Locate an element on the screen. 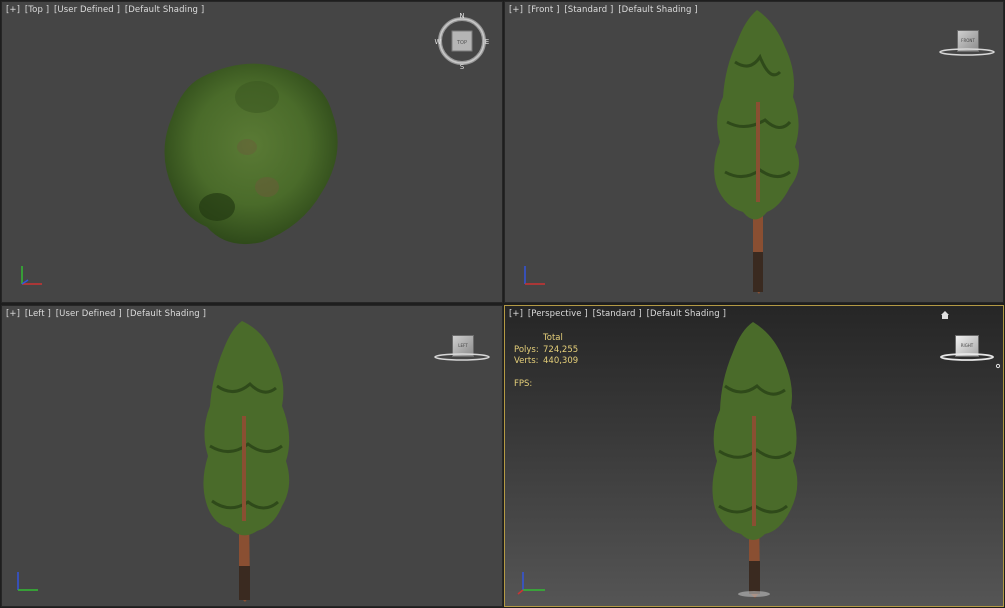  compass-n-label: N is located at coordinates (461, 16).